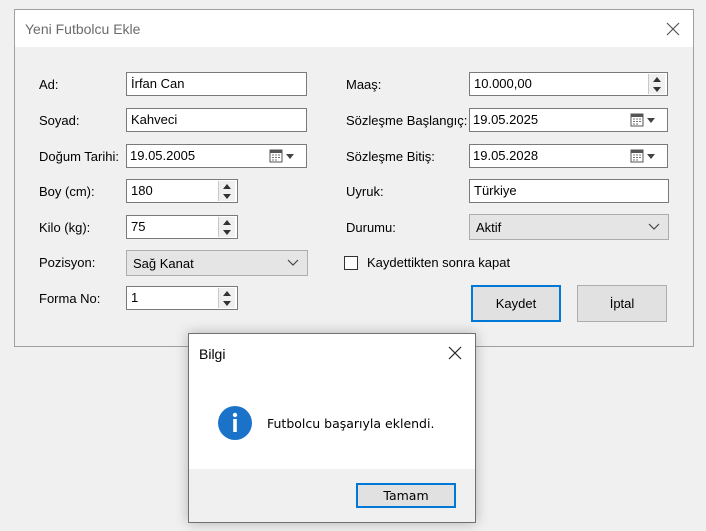 The height and width of the screenshot is (531, 706). I want to click on durumu-dropdown: Aktif, so click(569, 227).